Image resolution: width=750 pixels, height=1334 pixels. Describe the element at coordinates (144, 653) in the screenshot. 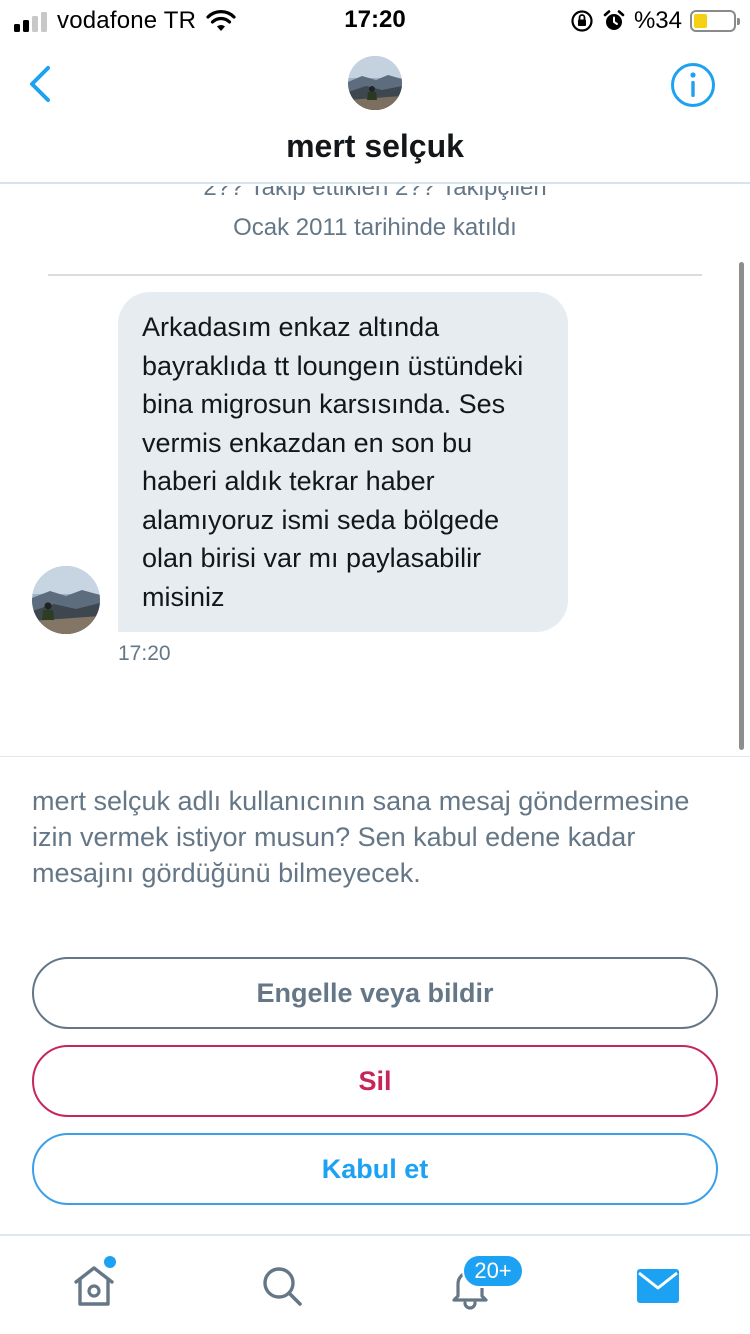

I see `message-timestamp: 17:20` at that location.